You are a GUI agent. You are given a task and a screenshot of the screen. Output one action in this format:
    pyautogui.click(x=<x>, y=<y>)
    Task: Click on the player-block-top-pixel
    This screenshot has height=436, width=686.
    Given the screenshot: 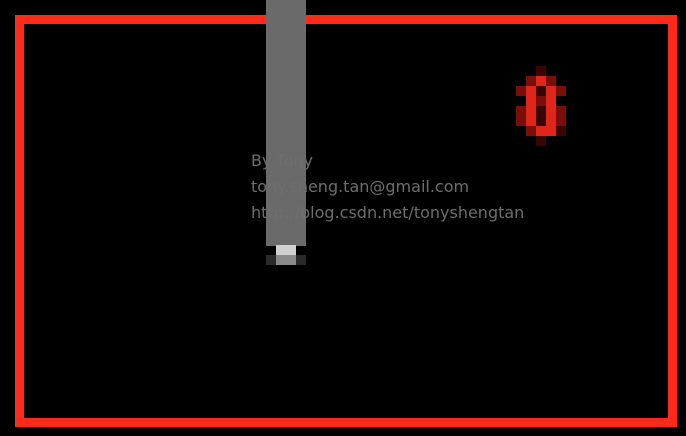 What is the action you would take?
    pyautogui.click(x=286, y=250)
    